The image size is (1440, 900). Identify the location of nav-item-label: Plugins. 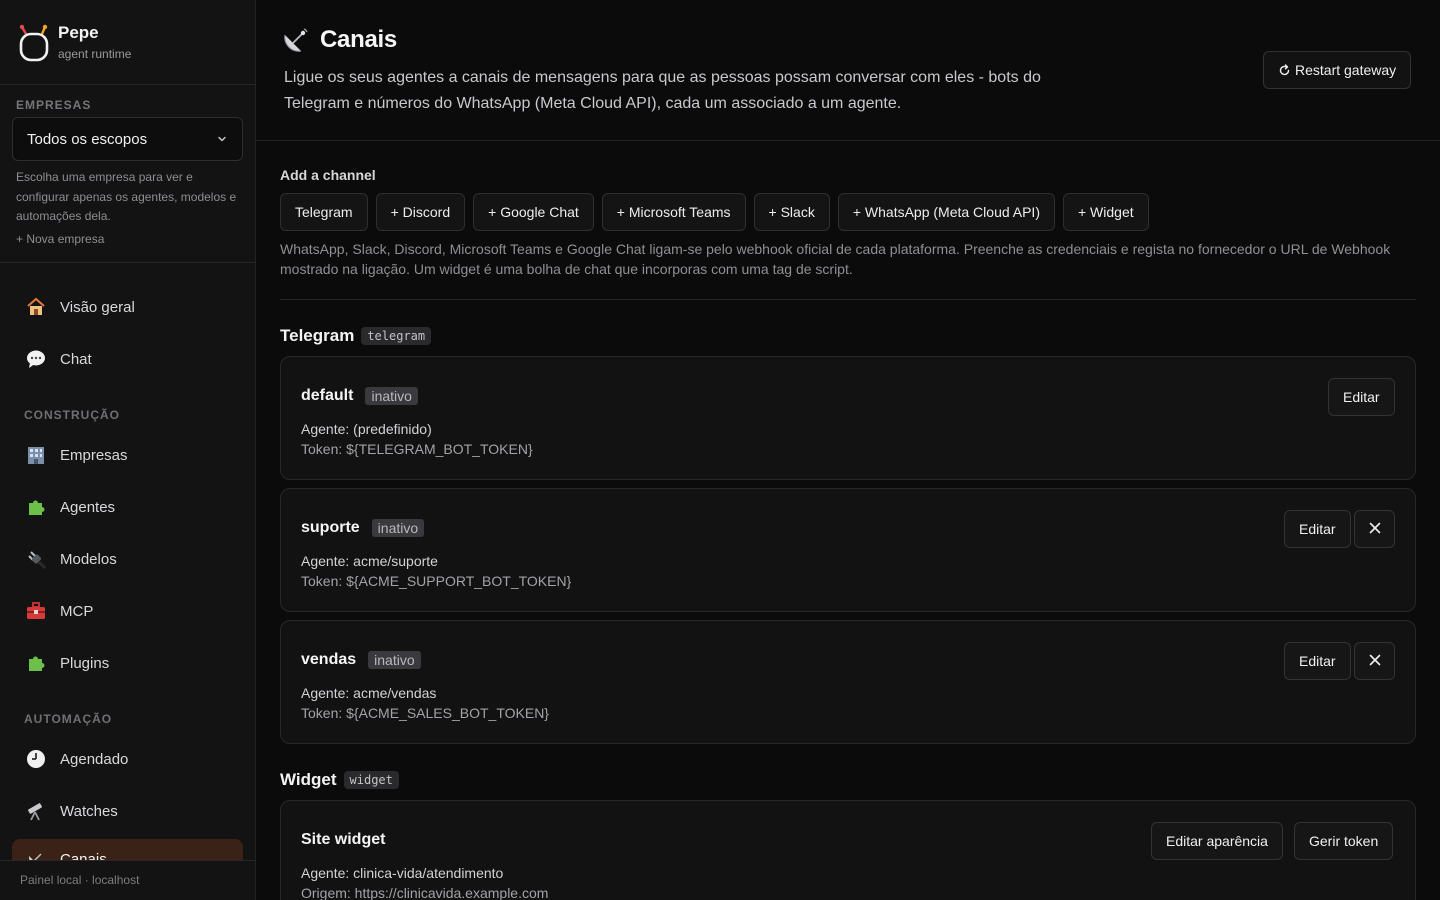
(85, 663).